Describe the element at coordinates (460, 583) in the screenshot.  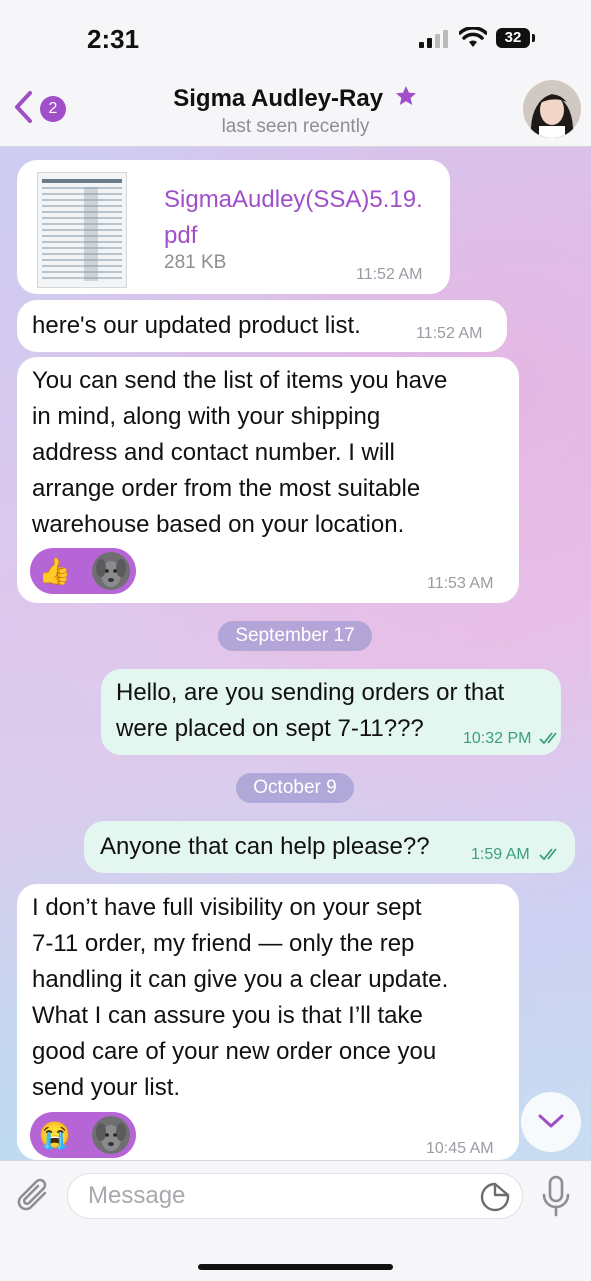
I see `message-time: 11:53 AM` at that location.